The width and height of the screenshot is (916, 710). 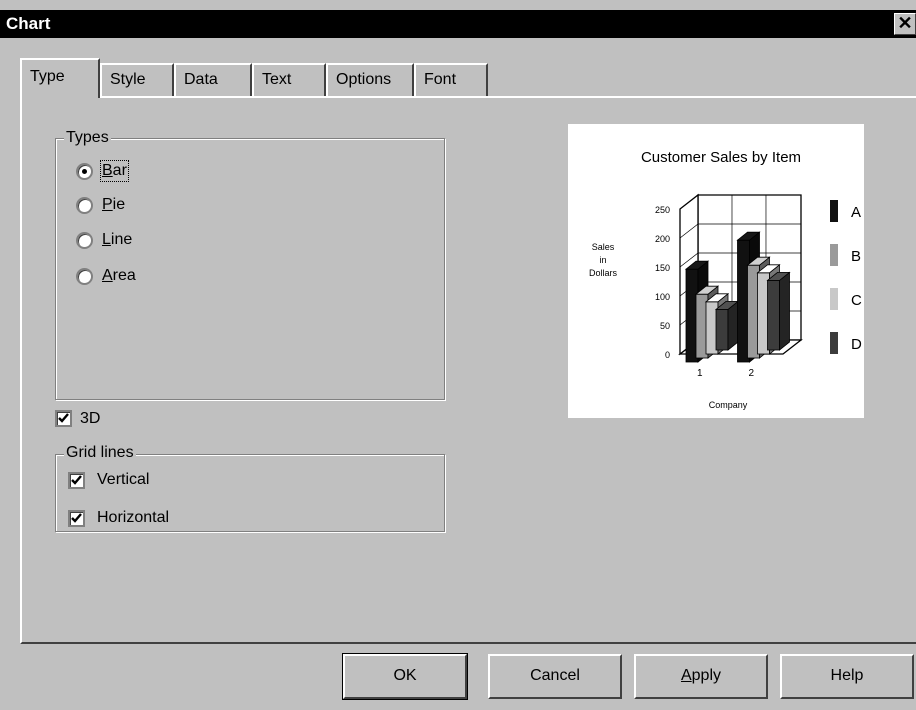 What do you see at coordinates (856, 300) in the screenshot?
I see `chart-legend-label: C` at bounding box center [856, 300].